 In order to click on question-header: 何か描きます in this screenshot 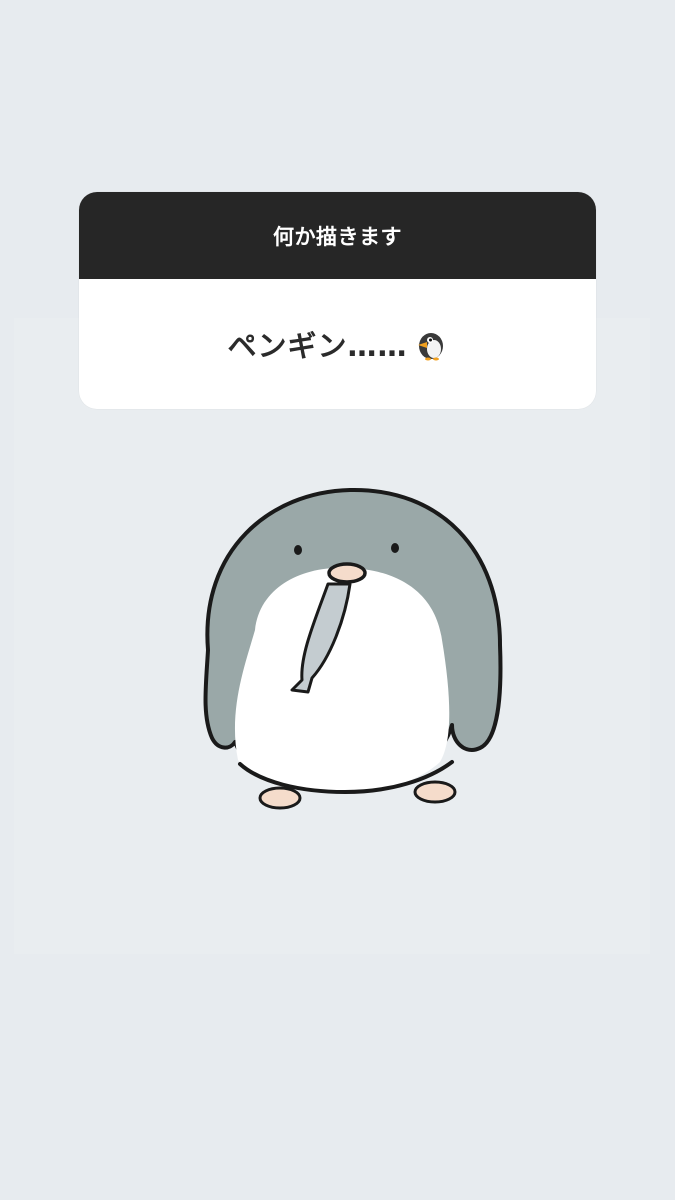, I will do `click(337, 235)`.